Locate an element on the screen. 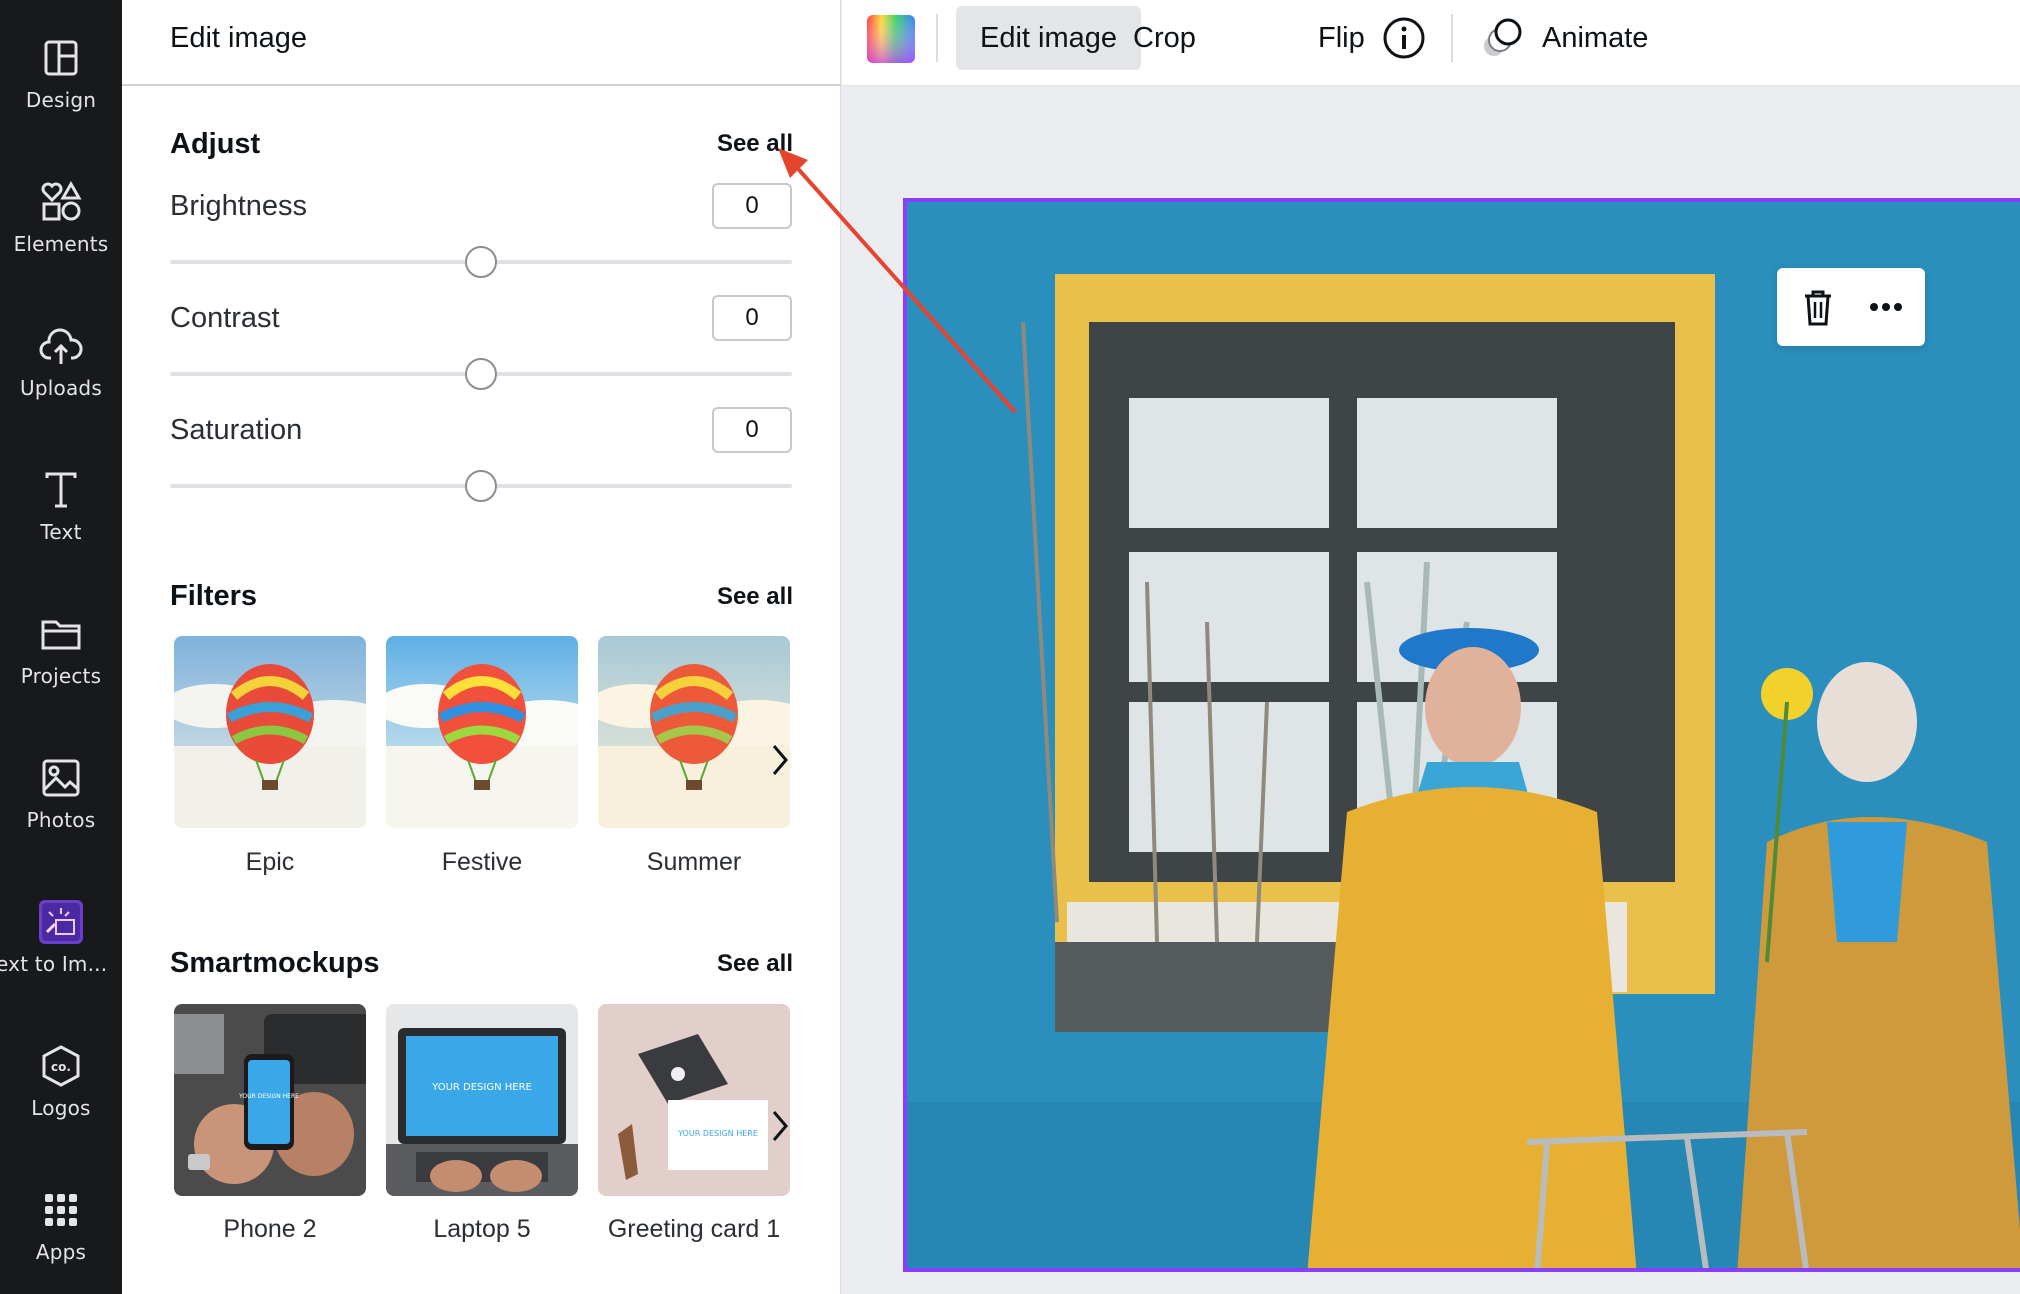 The height and width of the screenshot is (1294, 2020). brightness-slider is located at coordinates (481, 262).